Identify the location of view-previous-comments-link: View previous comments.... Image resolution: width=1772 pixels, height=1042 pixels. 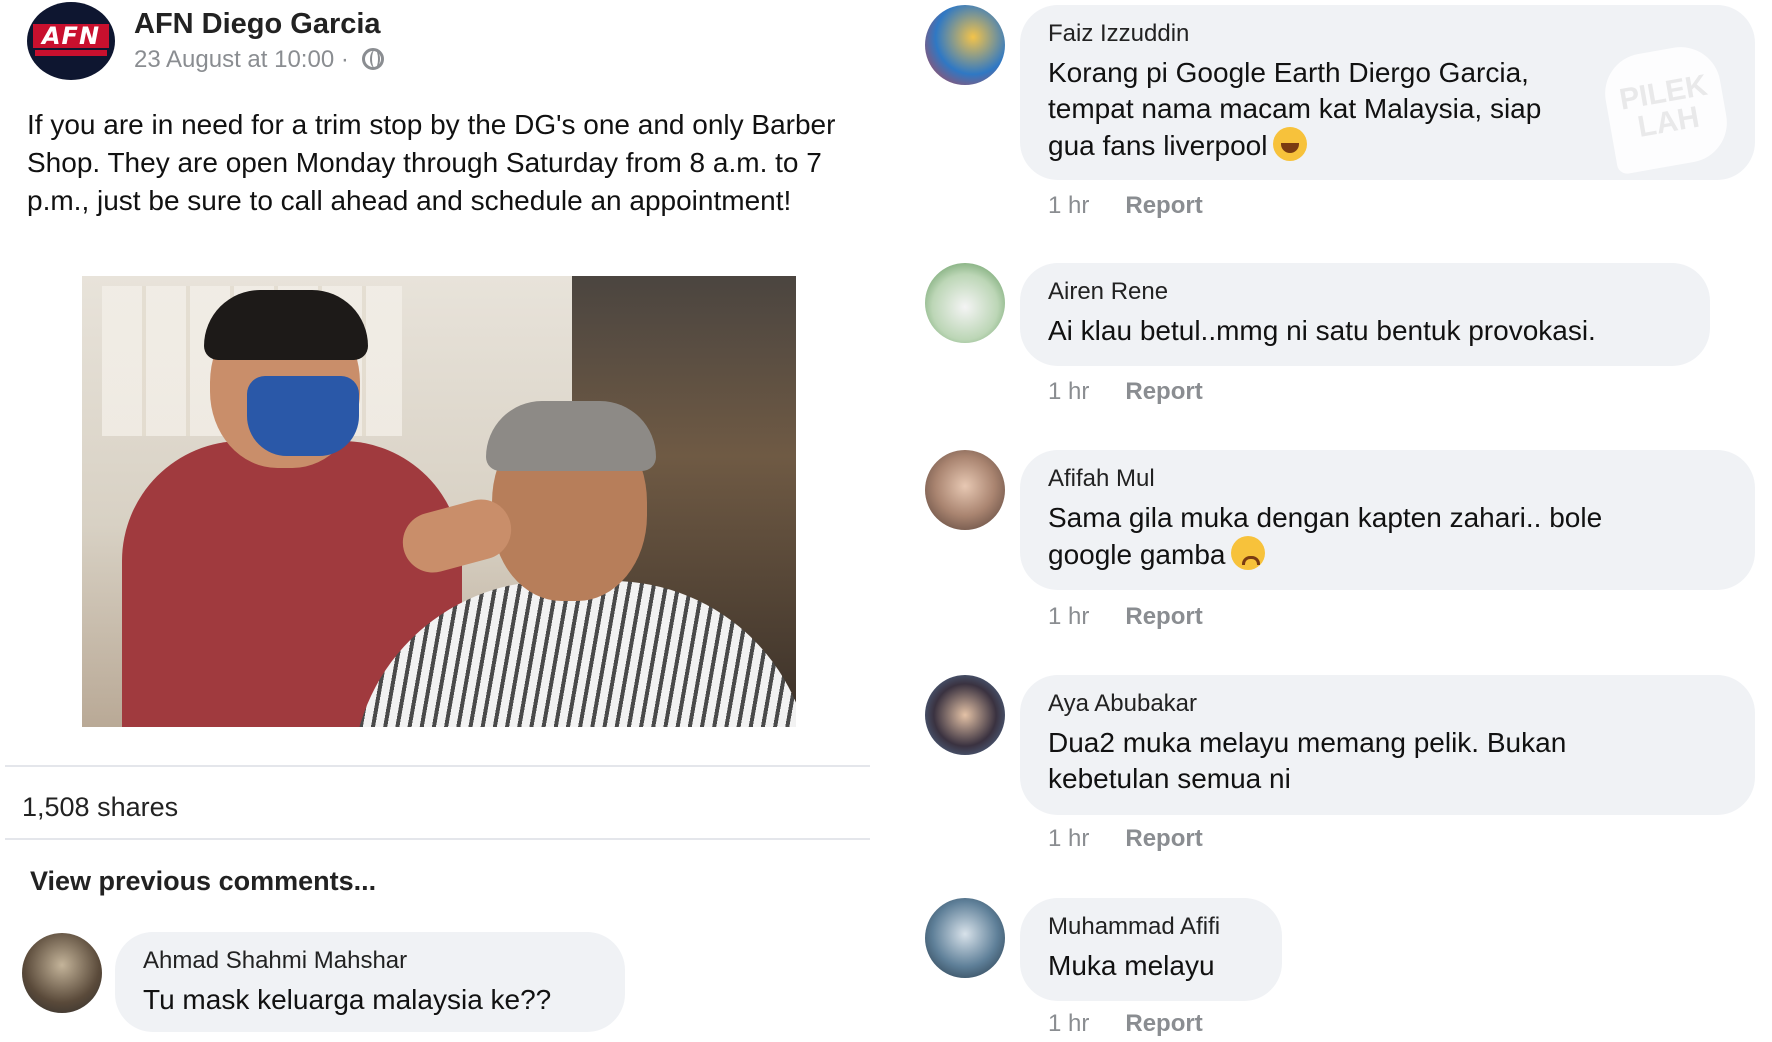
(203, 881).